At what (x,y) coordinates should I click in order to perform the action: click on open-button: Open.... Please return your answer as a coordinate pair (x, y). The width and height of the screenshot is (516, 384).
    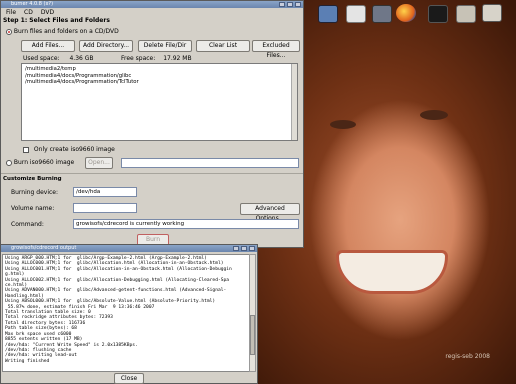
    Looking at the image, I should click on (99, 163).